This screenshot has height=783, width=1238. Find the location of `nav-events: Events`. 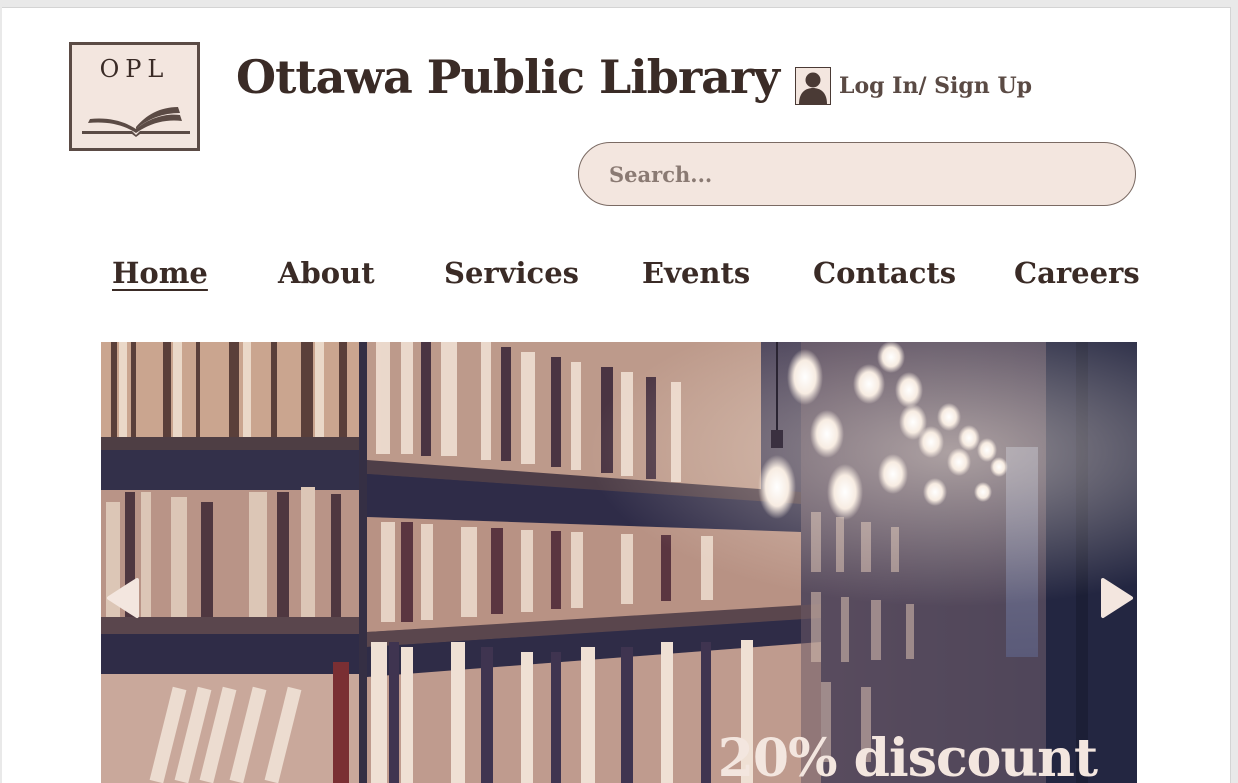

nav-events: Events is located at coordinates (696, 273).